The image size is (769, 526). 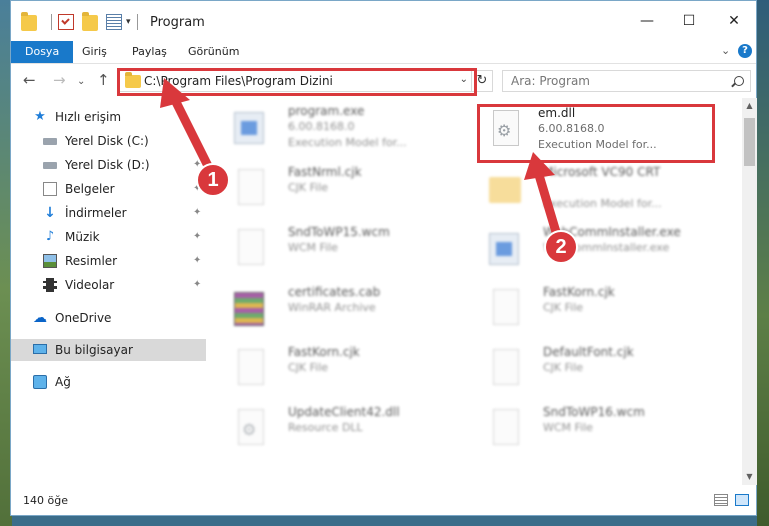 What do you see at coordinates (50, 236) in the screenshot?
I see `music-icon: ♪` at bounding box center [50, 236].